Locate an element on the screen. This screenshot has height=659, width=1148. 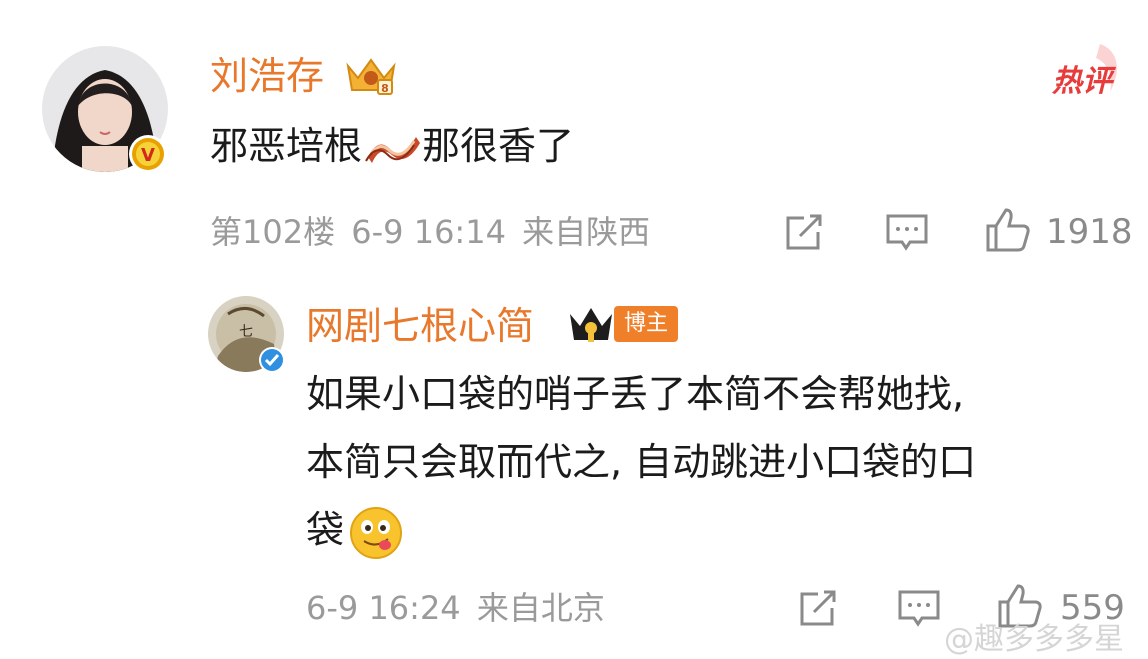
watermark: @趣多多多星 is located at coordinates (1034, 639).